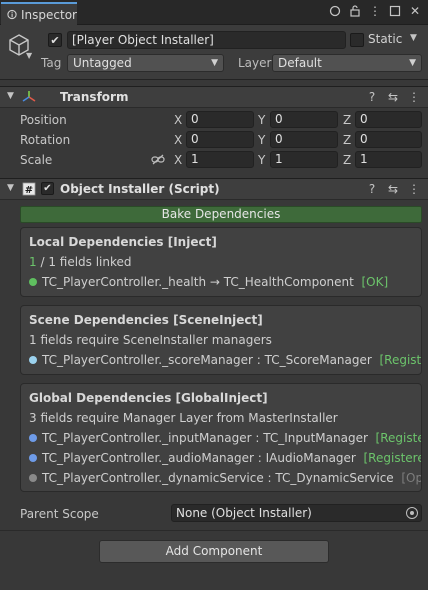 The height and width of the screenshot is (590, 428). Describe the element at coordinates (49, 14) in the screenshot. I see `tab-title: Inspector` at that location.